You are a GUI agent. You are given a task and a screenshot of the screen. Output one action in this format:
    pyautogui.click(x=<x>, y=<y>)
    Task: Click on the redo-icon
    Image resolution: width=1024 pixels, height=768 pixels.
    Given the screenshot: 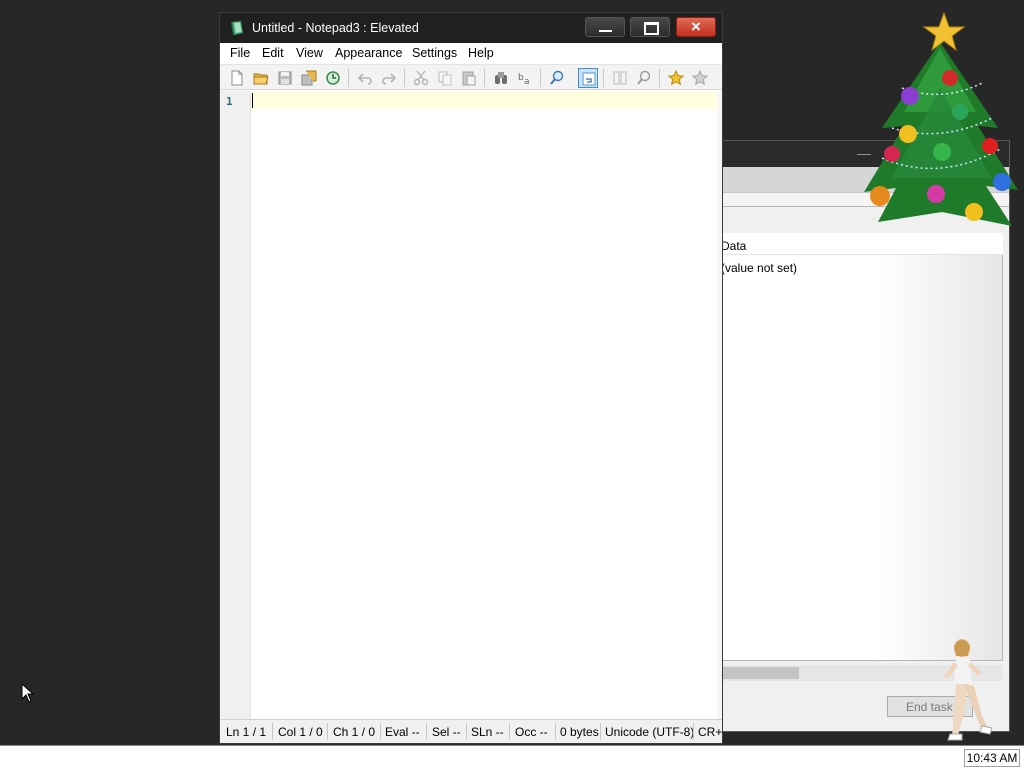 What is the action you would take?
    pyautogui.click(x=389, y=78)
    